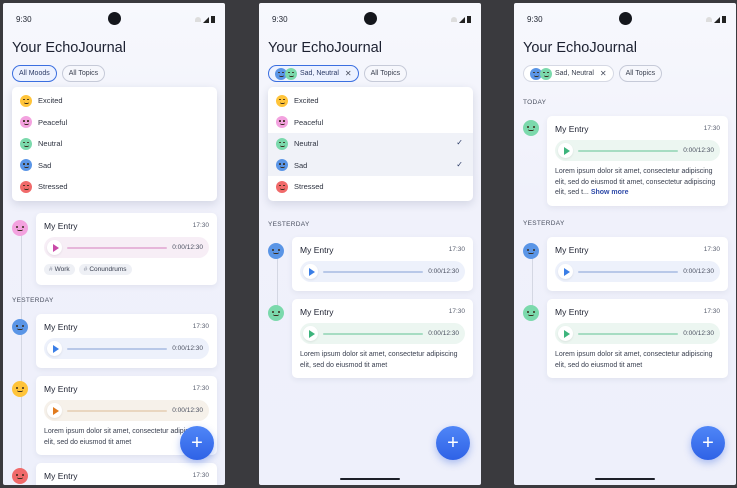 Image resolution: width=737 pixels, height=488 pixels. I want to click on stressed-face-icon, so click(26, 186).